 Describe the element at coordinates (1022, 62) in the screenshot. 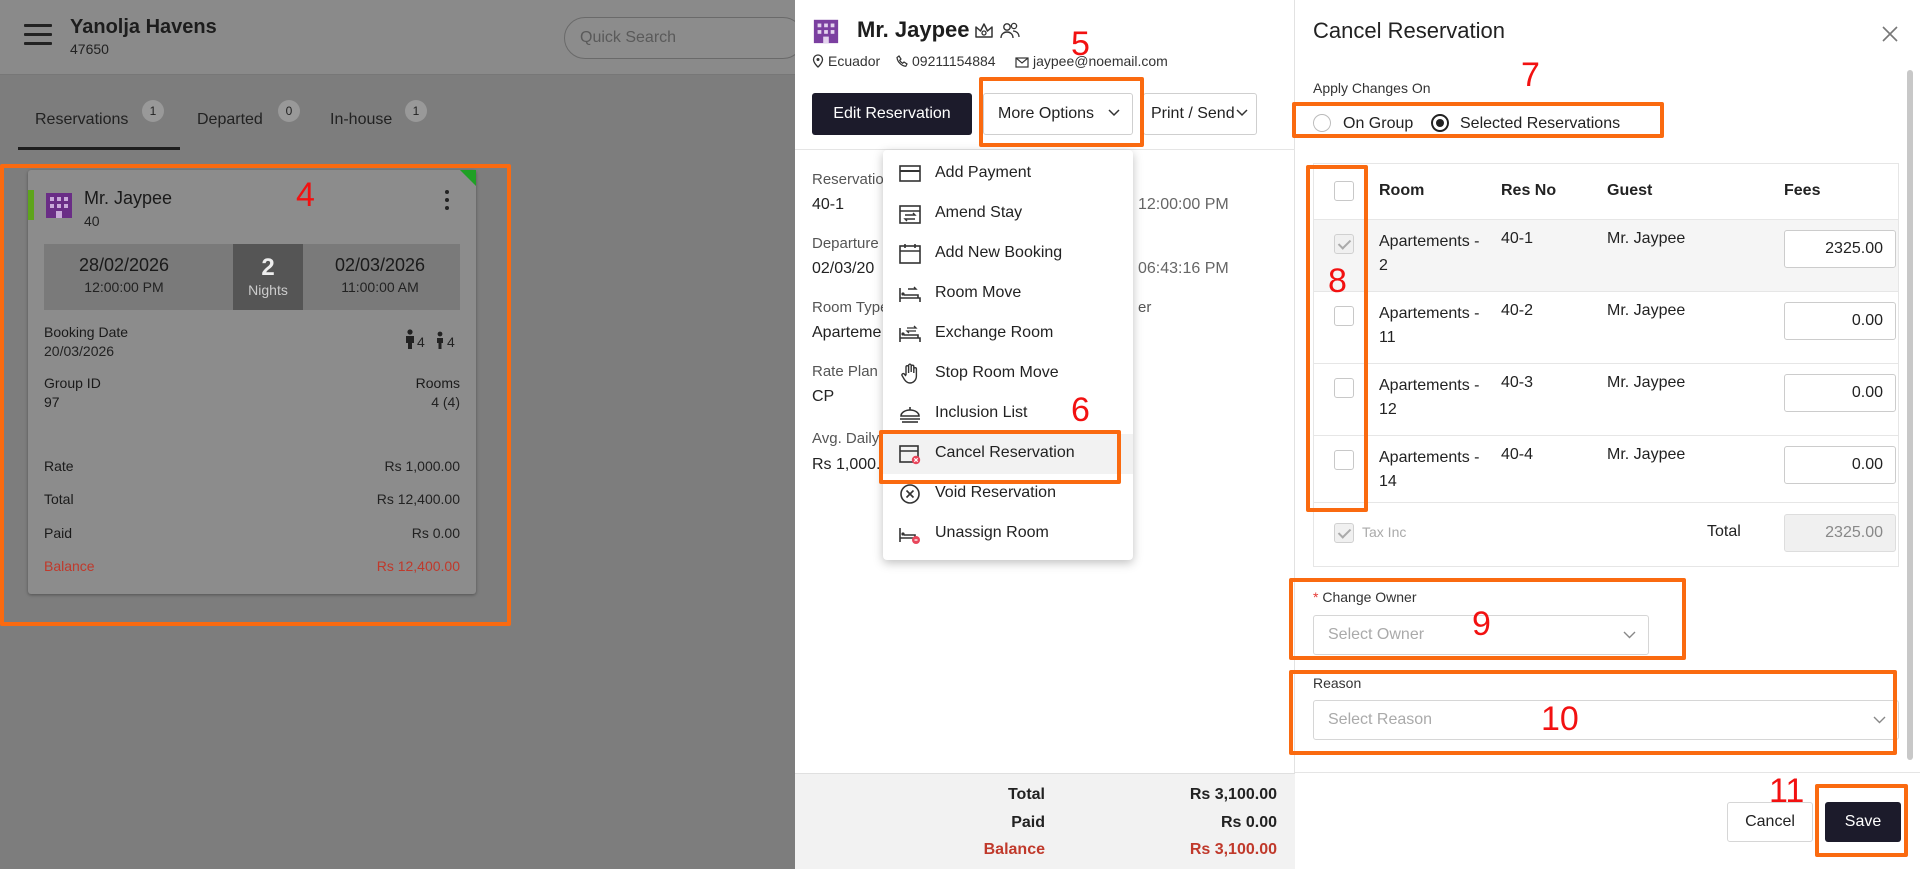

I see `mail-icon` at that location.